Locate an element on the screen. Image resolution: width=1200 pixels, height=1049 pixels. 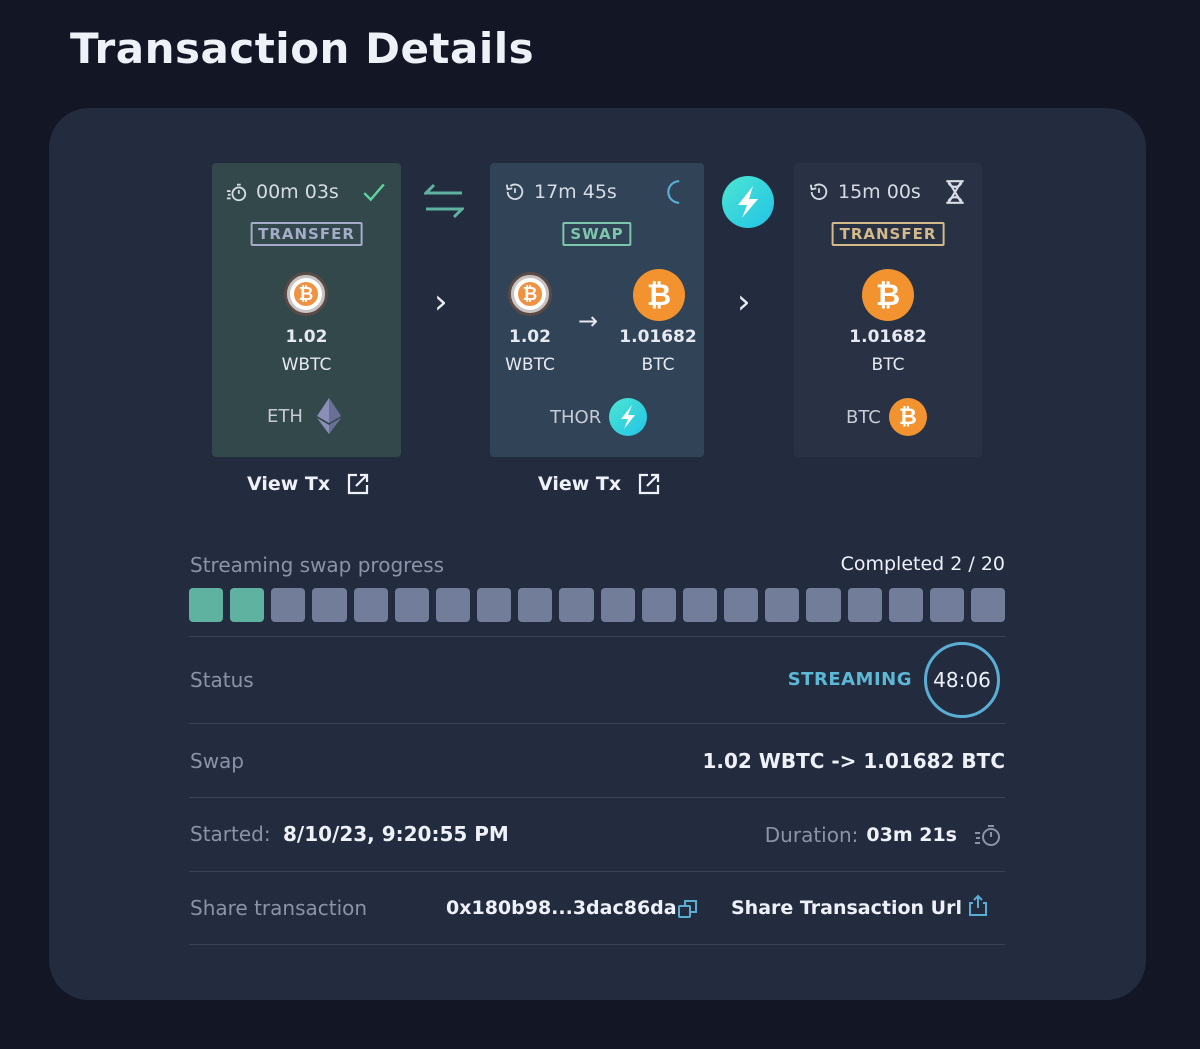
arrow-right-icon: → is located at coordinates (588, 321).